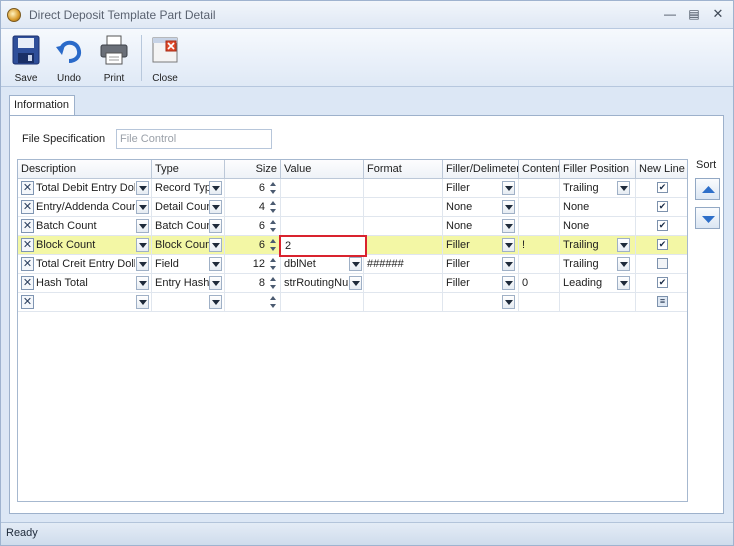 This screenshot has width=734, height=546. I want to click on new-line-checkbox, so click(662, 263).